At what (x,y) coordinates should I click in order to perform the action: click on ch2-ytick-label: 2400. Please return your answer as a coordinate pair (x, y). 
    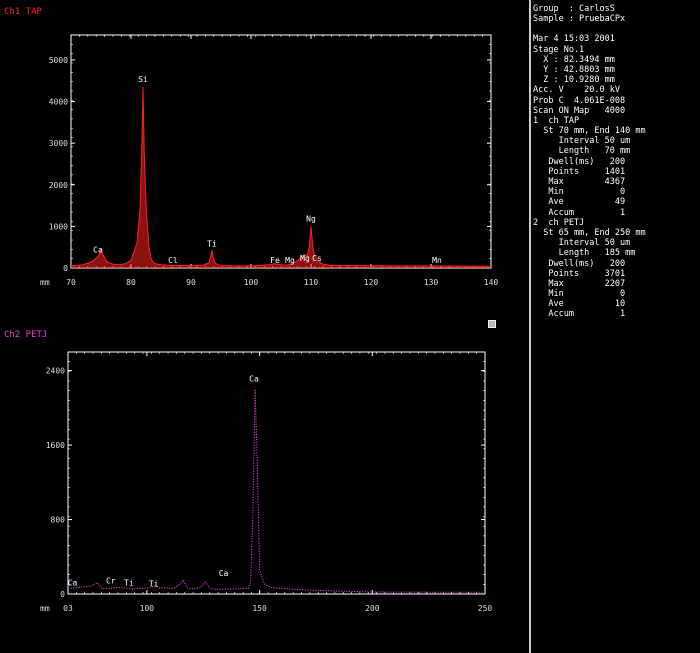
    Looking at the image, I should click on (55, 371).